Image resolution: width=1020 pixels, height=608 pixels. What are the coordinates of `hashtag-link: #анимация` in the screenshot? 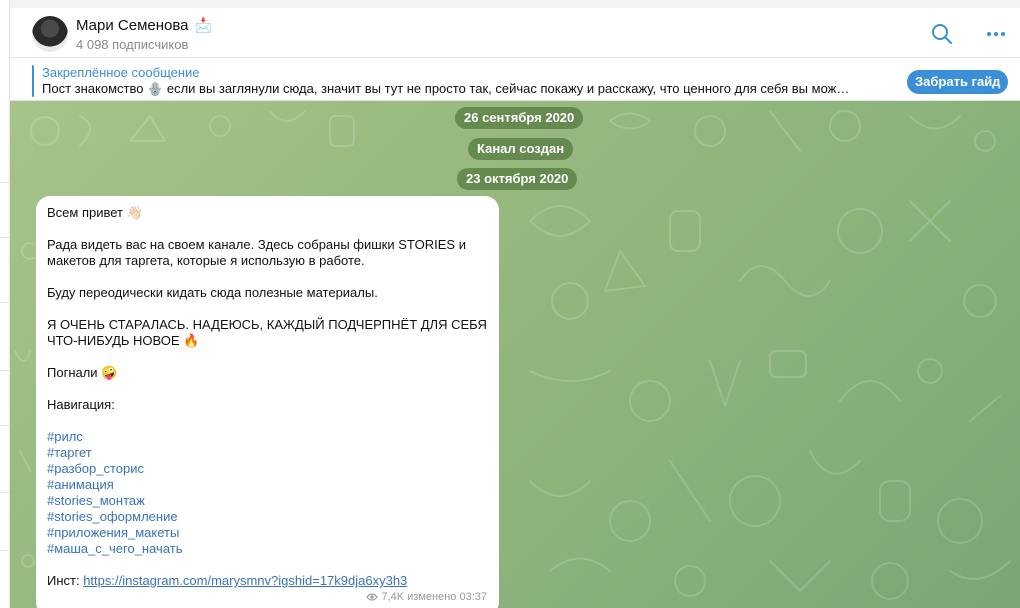 It's located at (269, 485).